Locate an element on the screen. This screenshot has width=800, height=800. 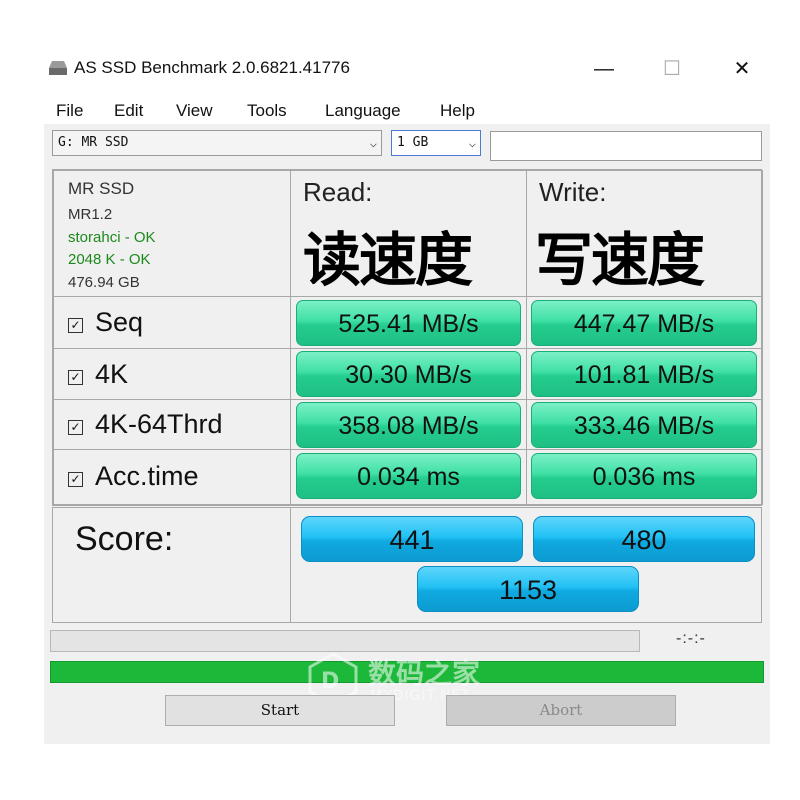
drive-capacity: 476.94 GB is located at coordinates (104, 282).